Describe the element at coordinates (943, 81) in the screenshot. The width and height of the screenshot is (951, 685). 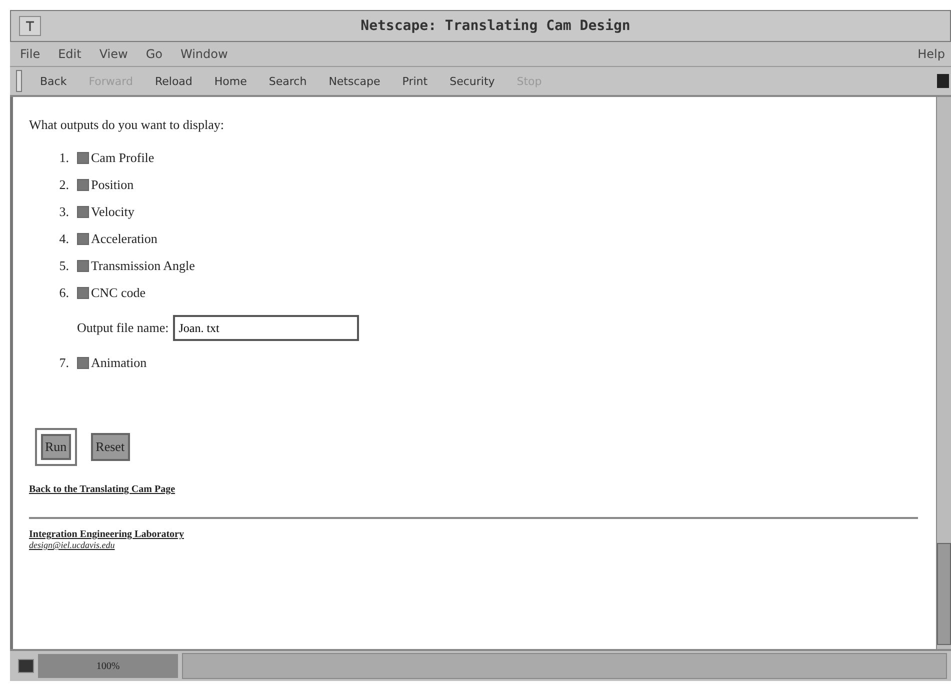
I see `browser-logo-icon` at that location.